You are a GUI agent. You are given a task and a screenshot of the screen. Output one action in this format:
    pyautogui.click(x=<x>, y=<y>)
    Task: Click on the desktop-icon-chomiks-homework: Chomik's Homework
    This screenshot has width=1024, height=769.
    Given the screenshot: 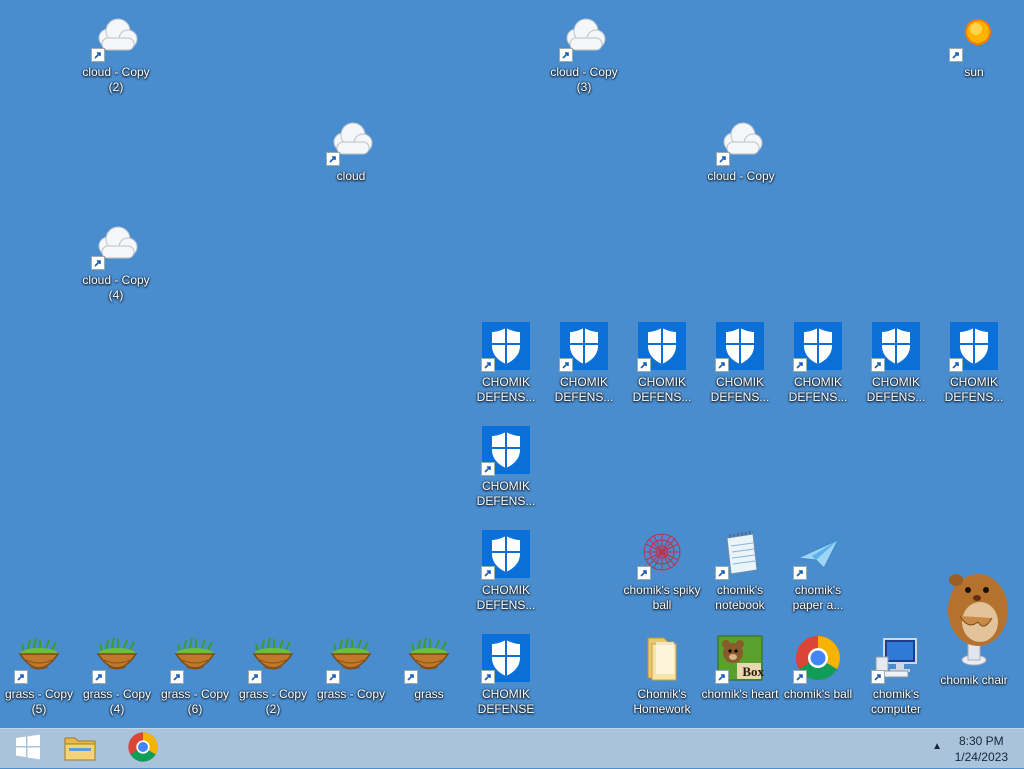 What is the action you would take?
    pyautogui.click(x=662, y=678)
    